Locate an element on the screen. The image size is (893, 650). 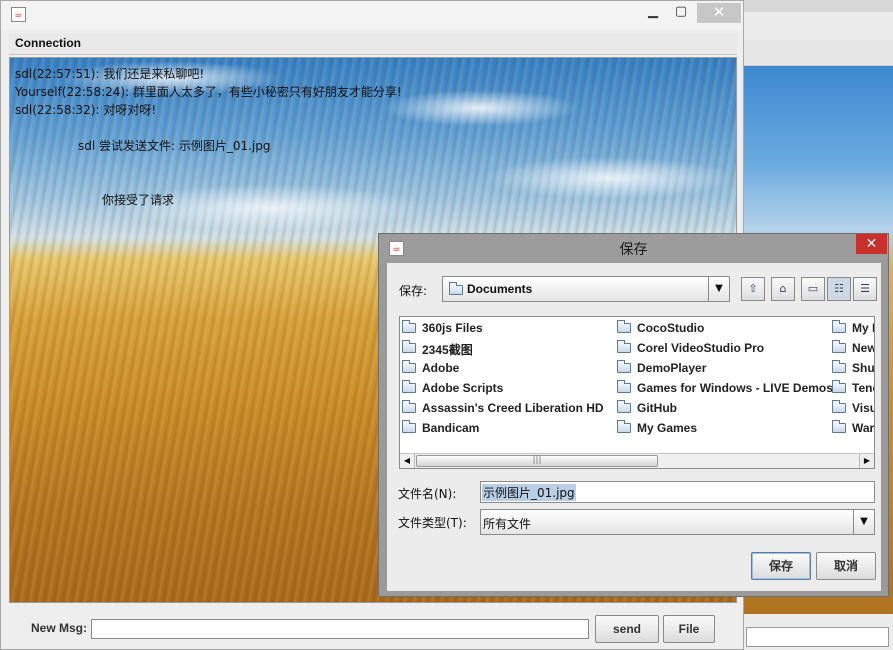
file-item-label: Shu is located at coordinates (863, 368).